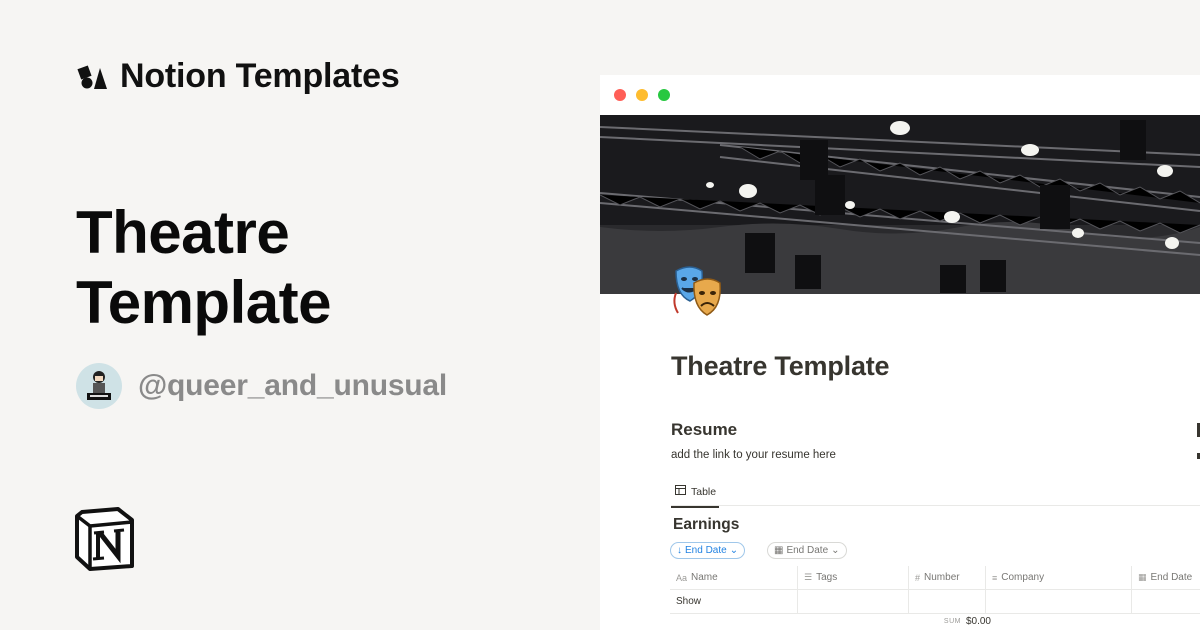 Image resolution: width=1200 pixels, height=630 pixels. Describe the element at coordinates (935, 505) in the screenshot. I see `divider` at that location.